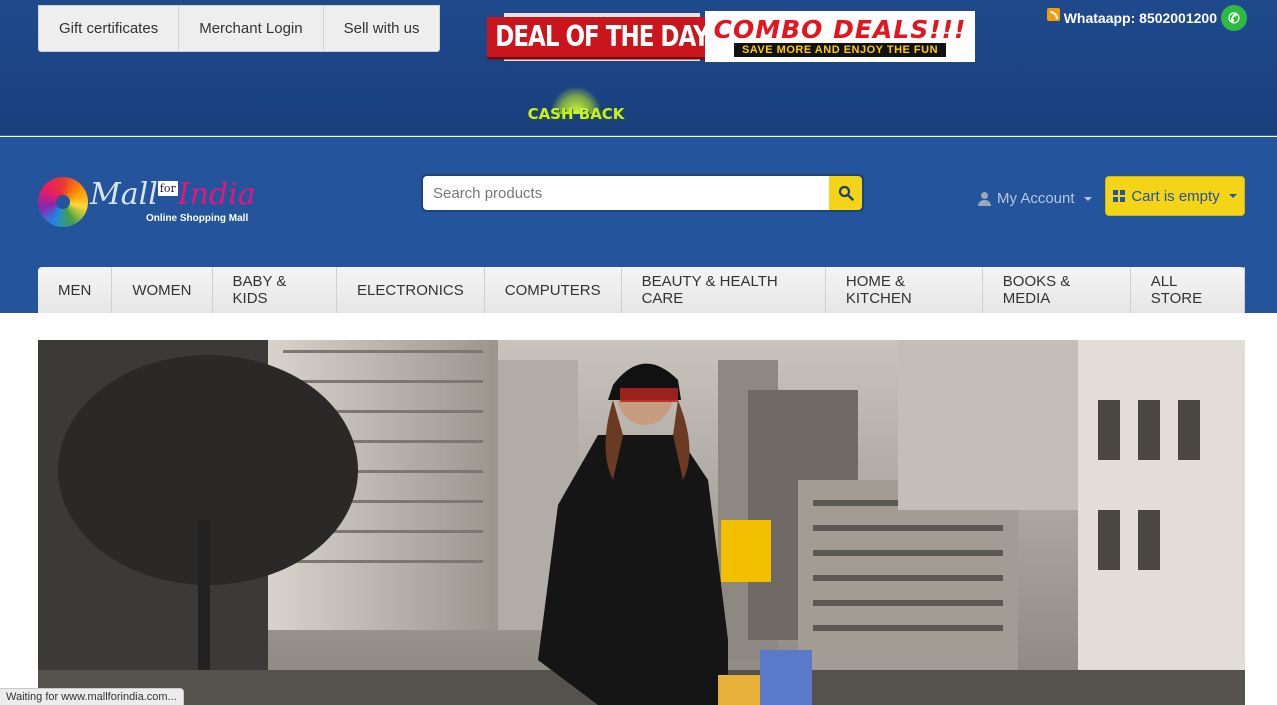 This screenshot has height=705, width=1277. I want to click on search-bar, so click(642, 193).